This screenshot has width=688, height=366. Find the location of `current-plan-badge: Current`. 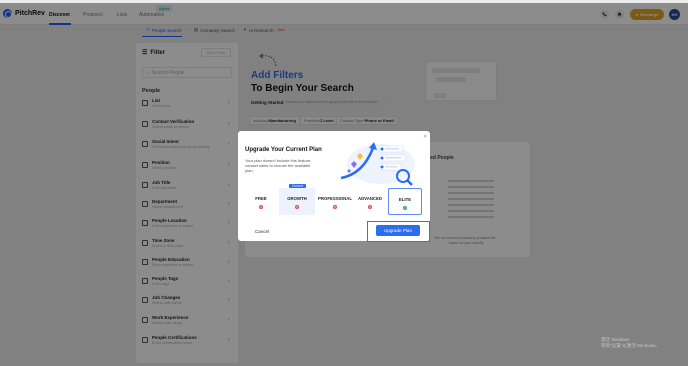

current-plan-badge: Current is located at coordinates (297, 186).